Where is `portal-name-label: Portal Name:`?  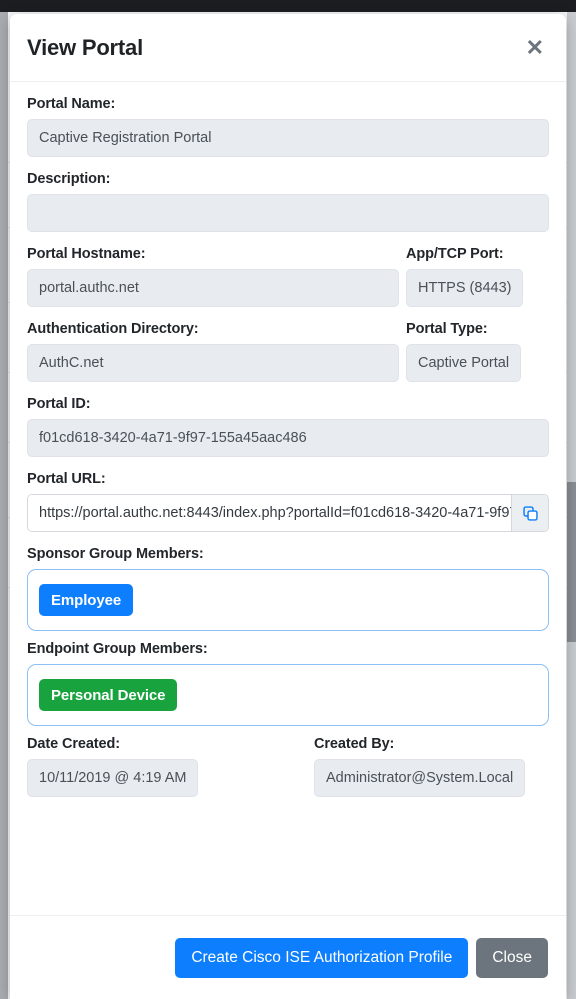
portal-name-label: Portal Name: is located at coordinates (71, 104).